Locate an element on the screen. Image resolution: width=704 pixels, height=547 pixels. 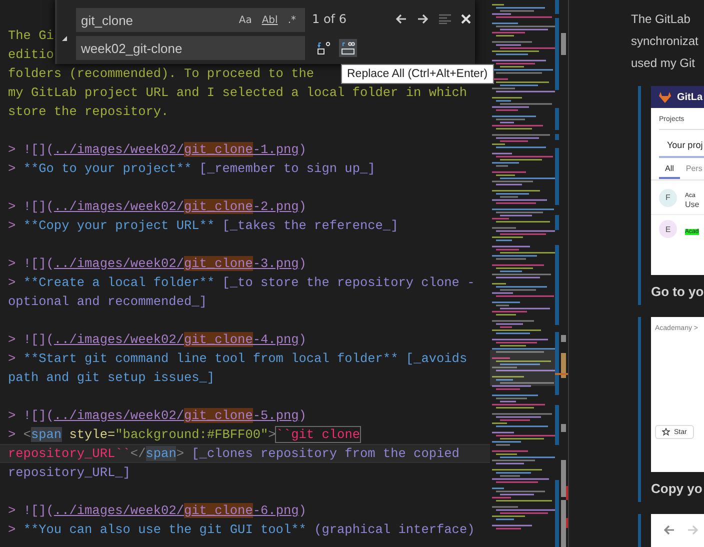
code-line: > ![](../images/week02/git_clone-4.png) is located at coordinates (157, 340).